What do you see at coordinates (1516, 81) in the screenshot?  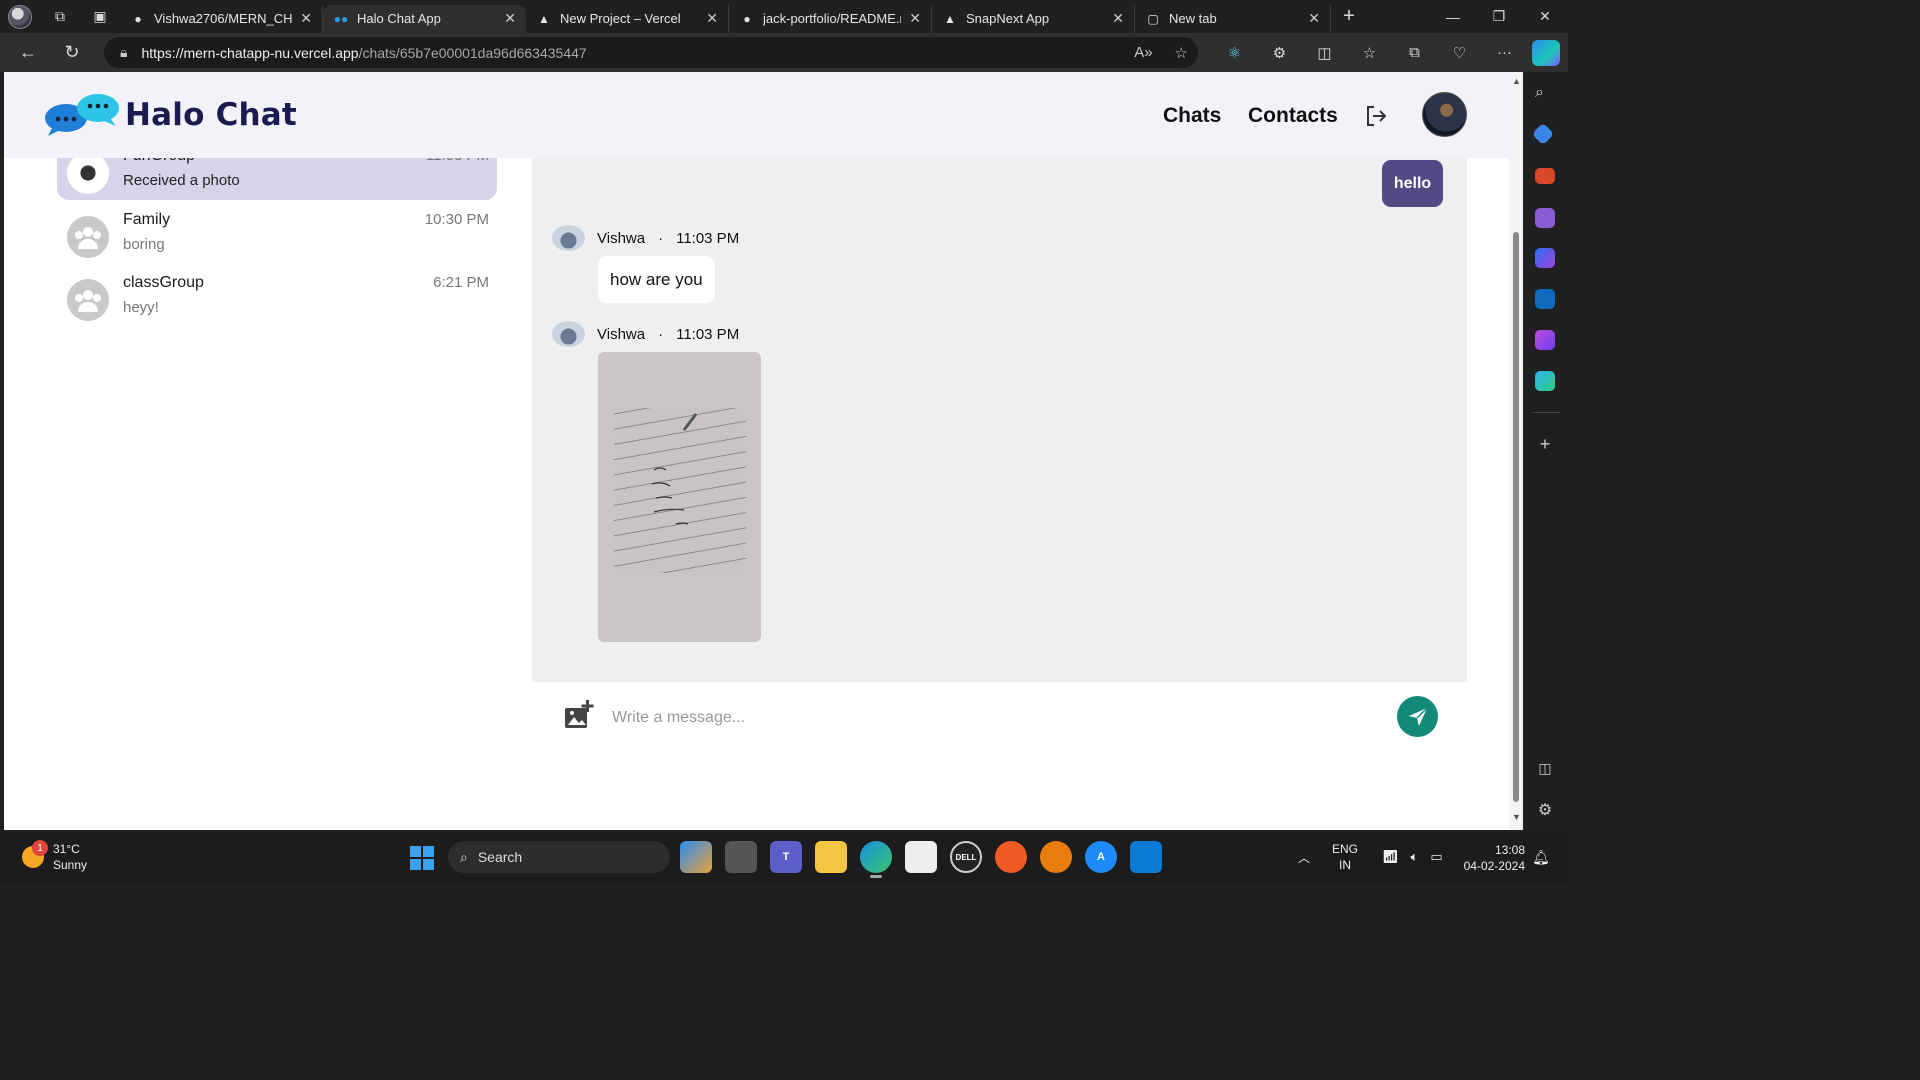 I see `scroll-up-icon: ▲` at bounding box center [1516, 81].